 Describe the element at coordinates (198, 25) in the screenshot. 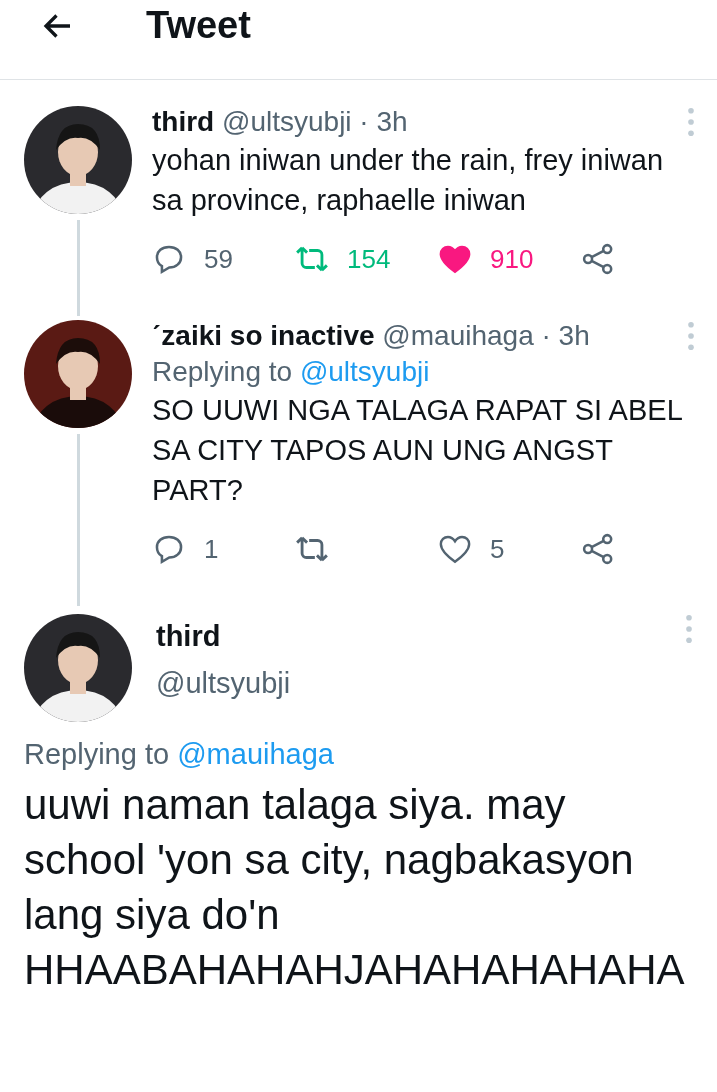

I see `page-title: Tweet` at that location.